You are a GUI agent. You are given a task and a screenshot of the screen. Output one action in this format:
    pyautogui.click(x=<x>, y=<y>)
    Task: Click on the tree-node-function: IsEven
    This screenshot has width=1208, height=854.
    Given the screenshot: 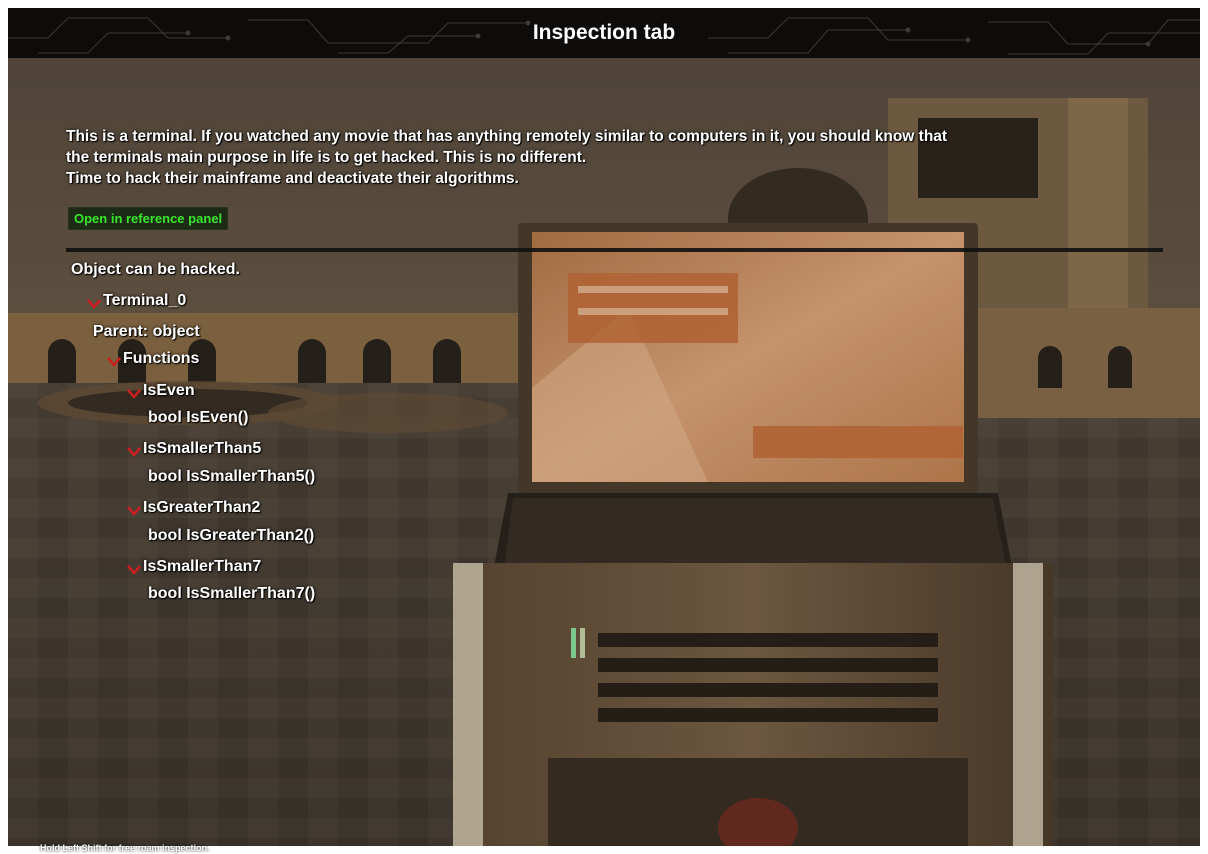 What is the action you would take?
    pyautogui.click(x=169, y=391)
    